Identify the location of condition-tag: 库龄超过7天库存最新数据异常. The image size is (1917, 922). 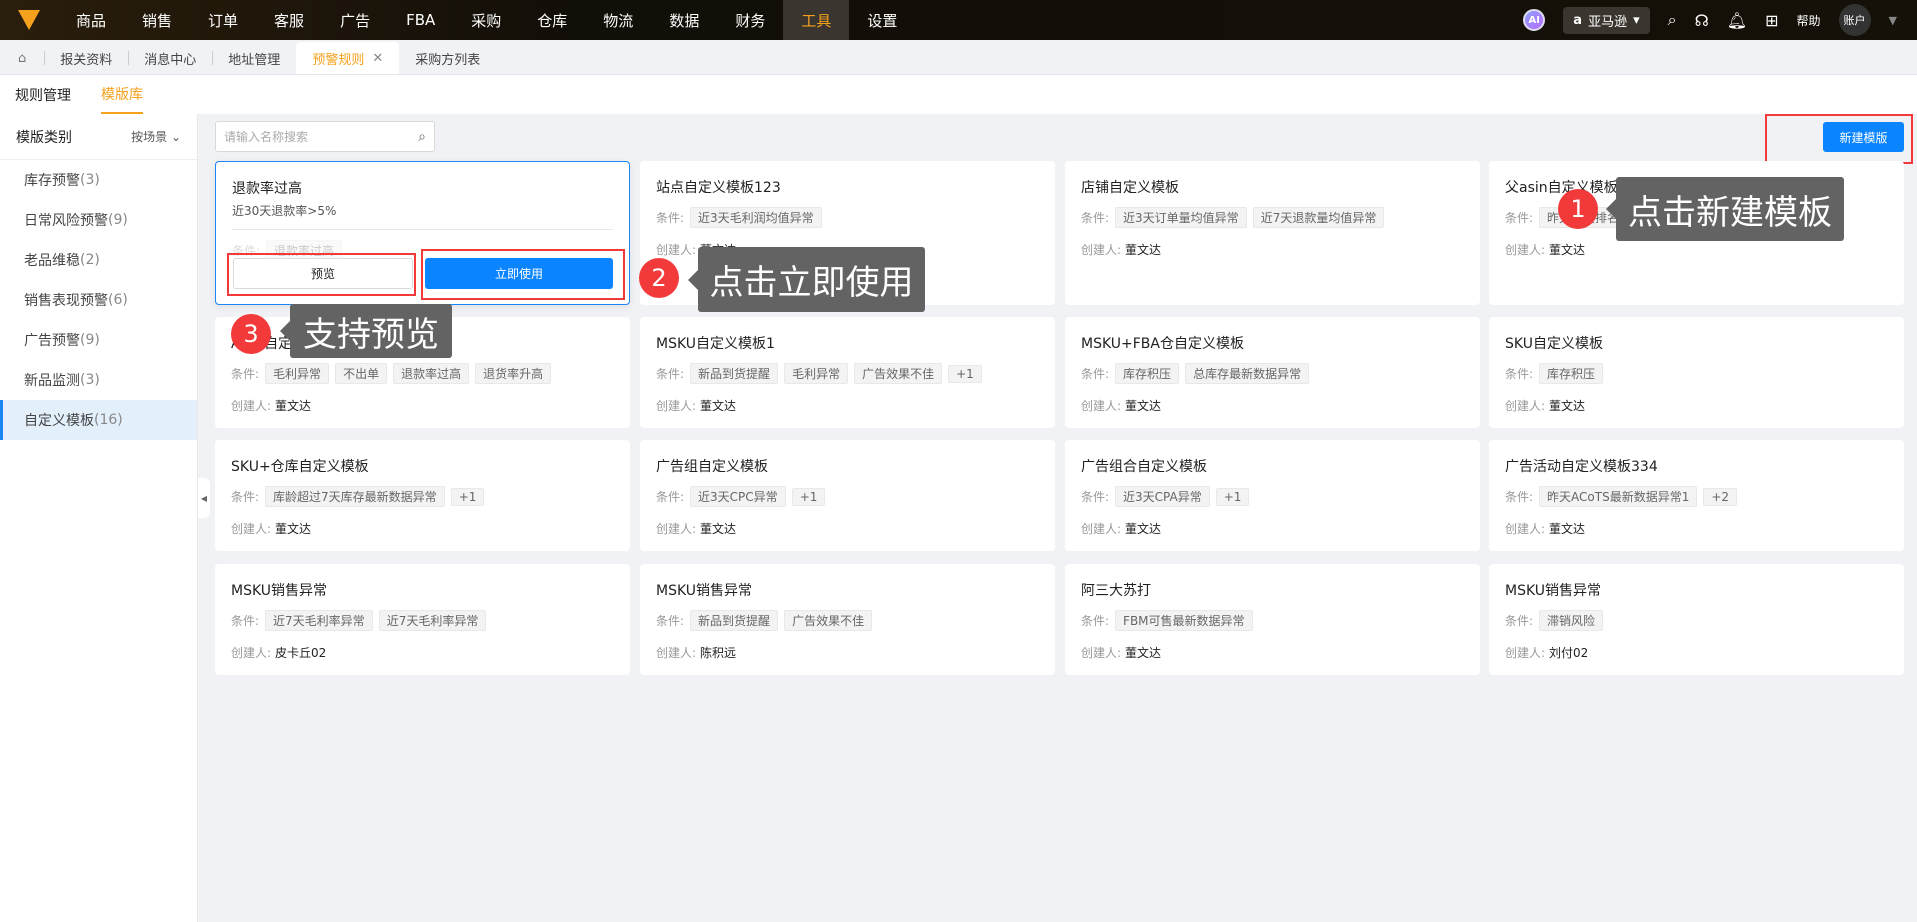
(355, 496).